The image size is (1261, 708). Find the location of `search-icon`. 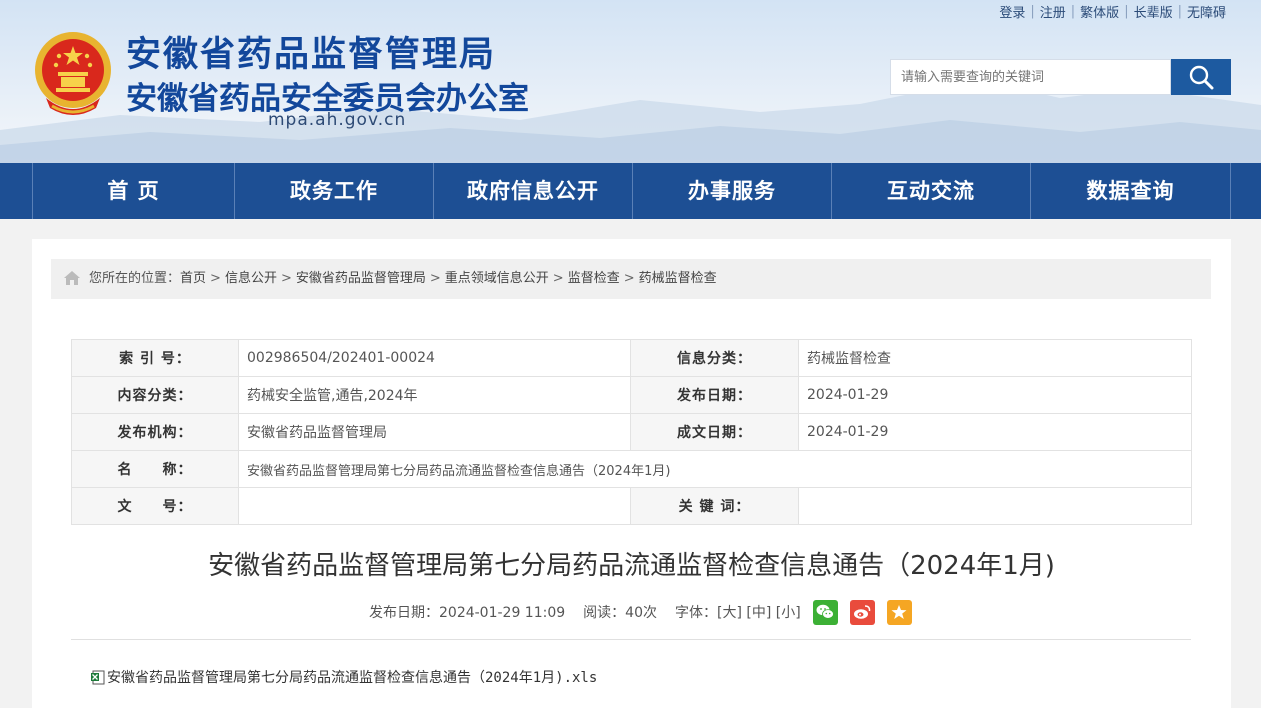

search-icon is located at coordinates (1201, 77).